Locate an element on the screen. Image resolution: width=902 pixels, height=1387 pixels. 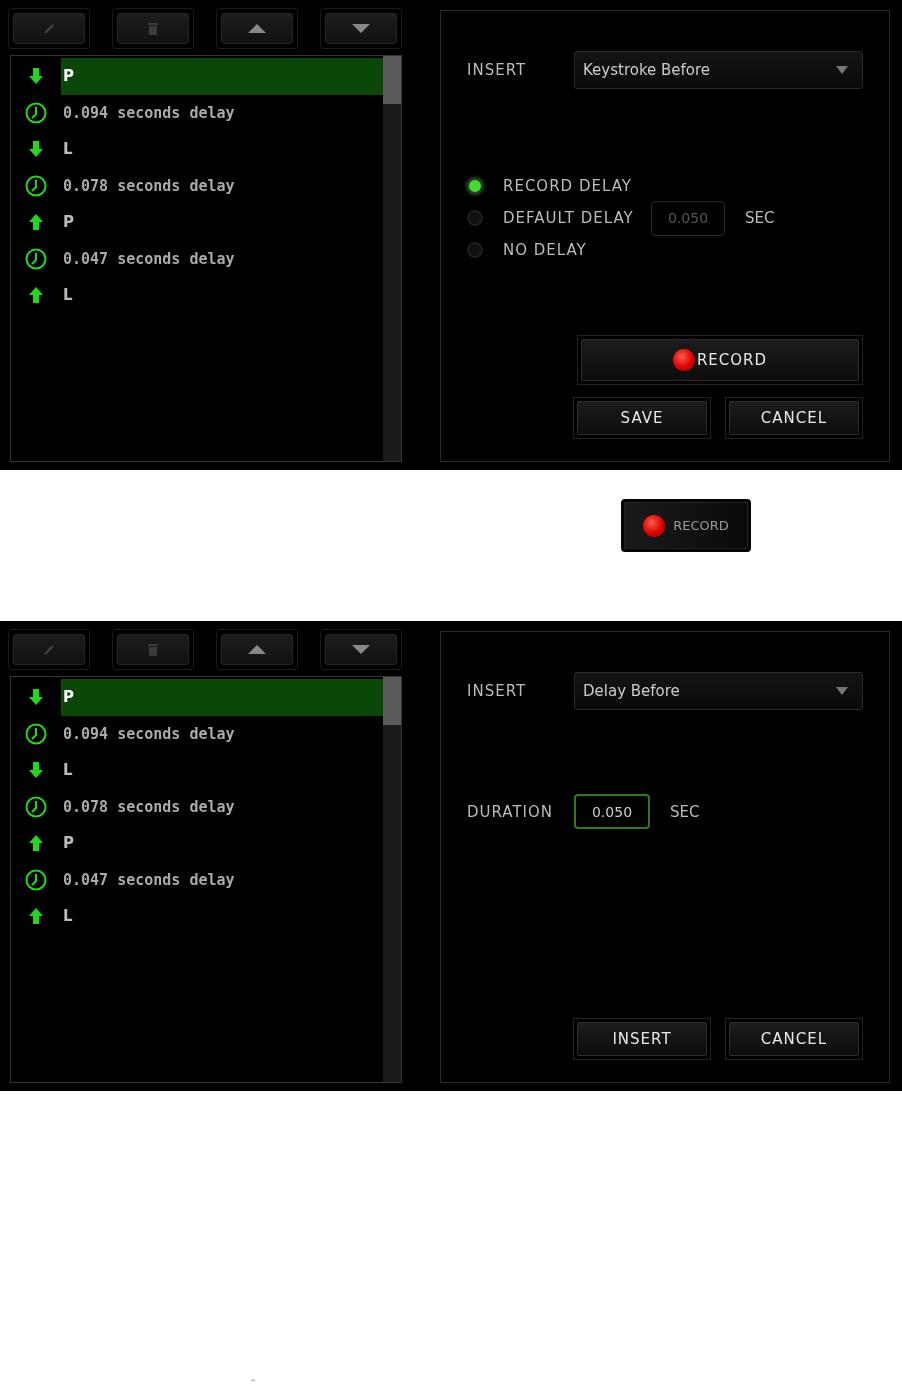
insert-dropdown: Delay Before is located at coordinates (718, 691).